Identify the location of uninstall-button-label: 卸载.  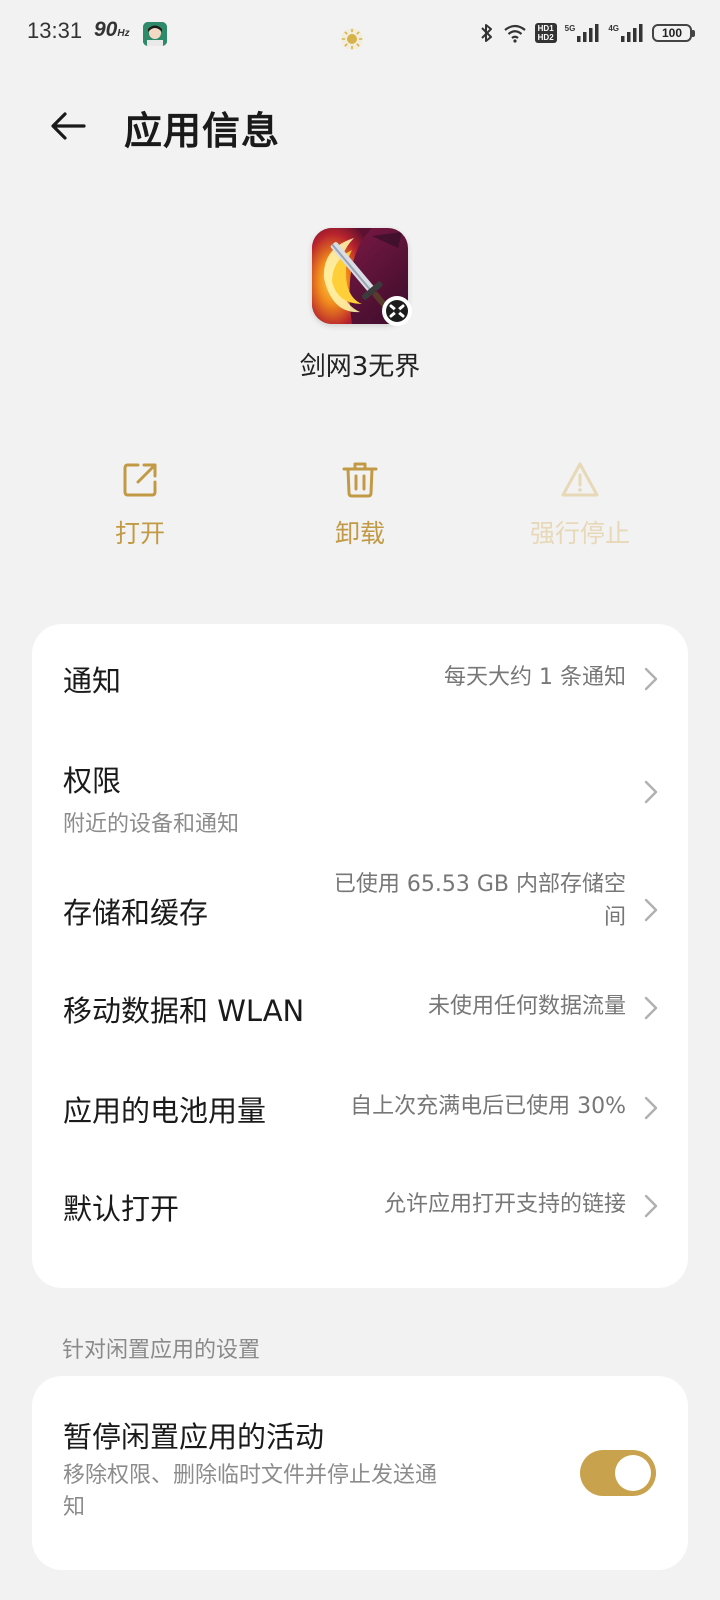
(359, 533).